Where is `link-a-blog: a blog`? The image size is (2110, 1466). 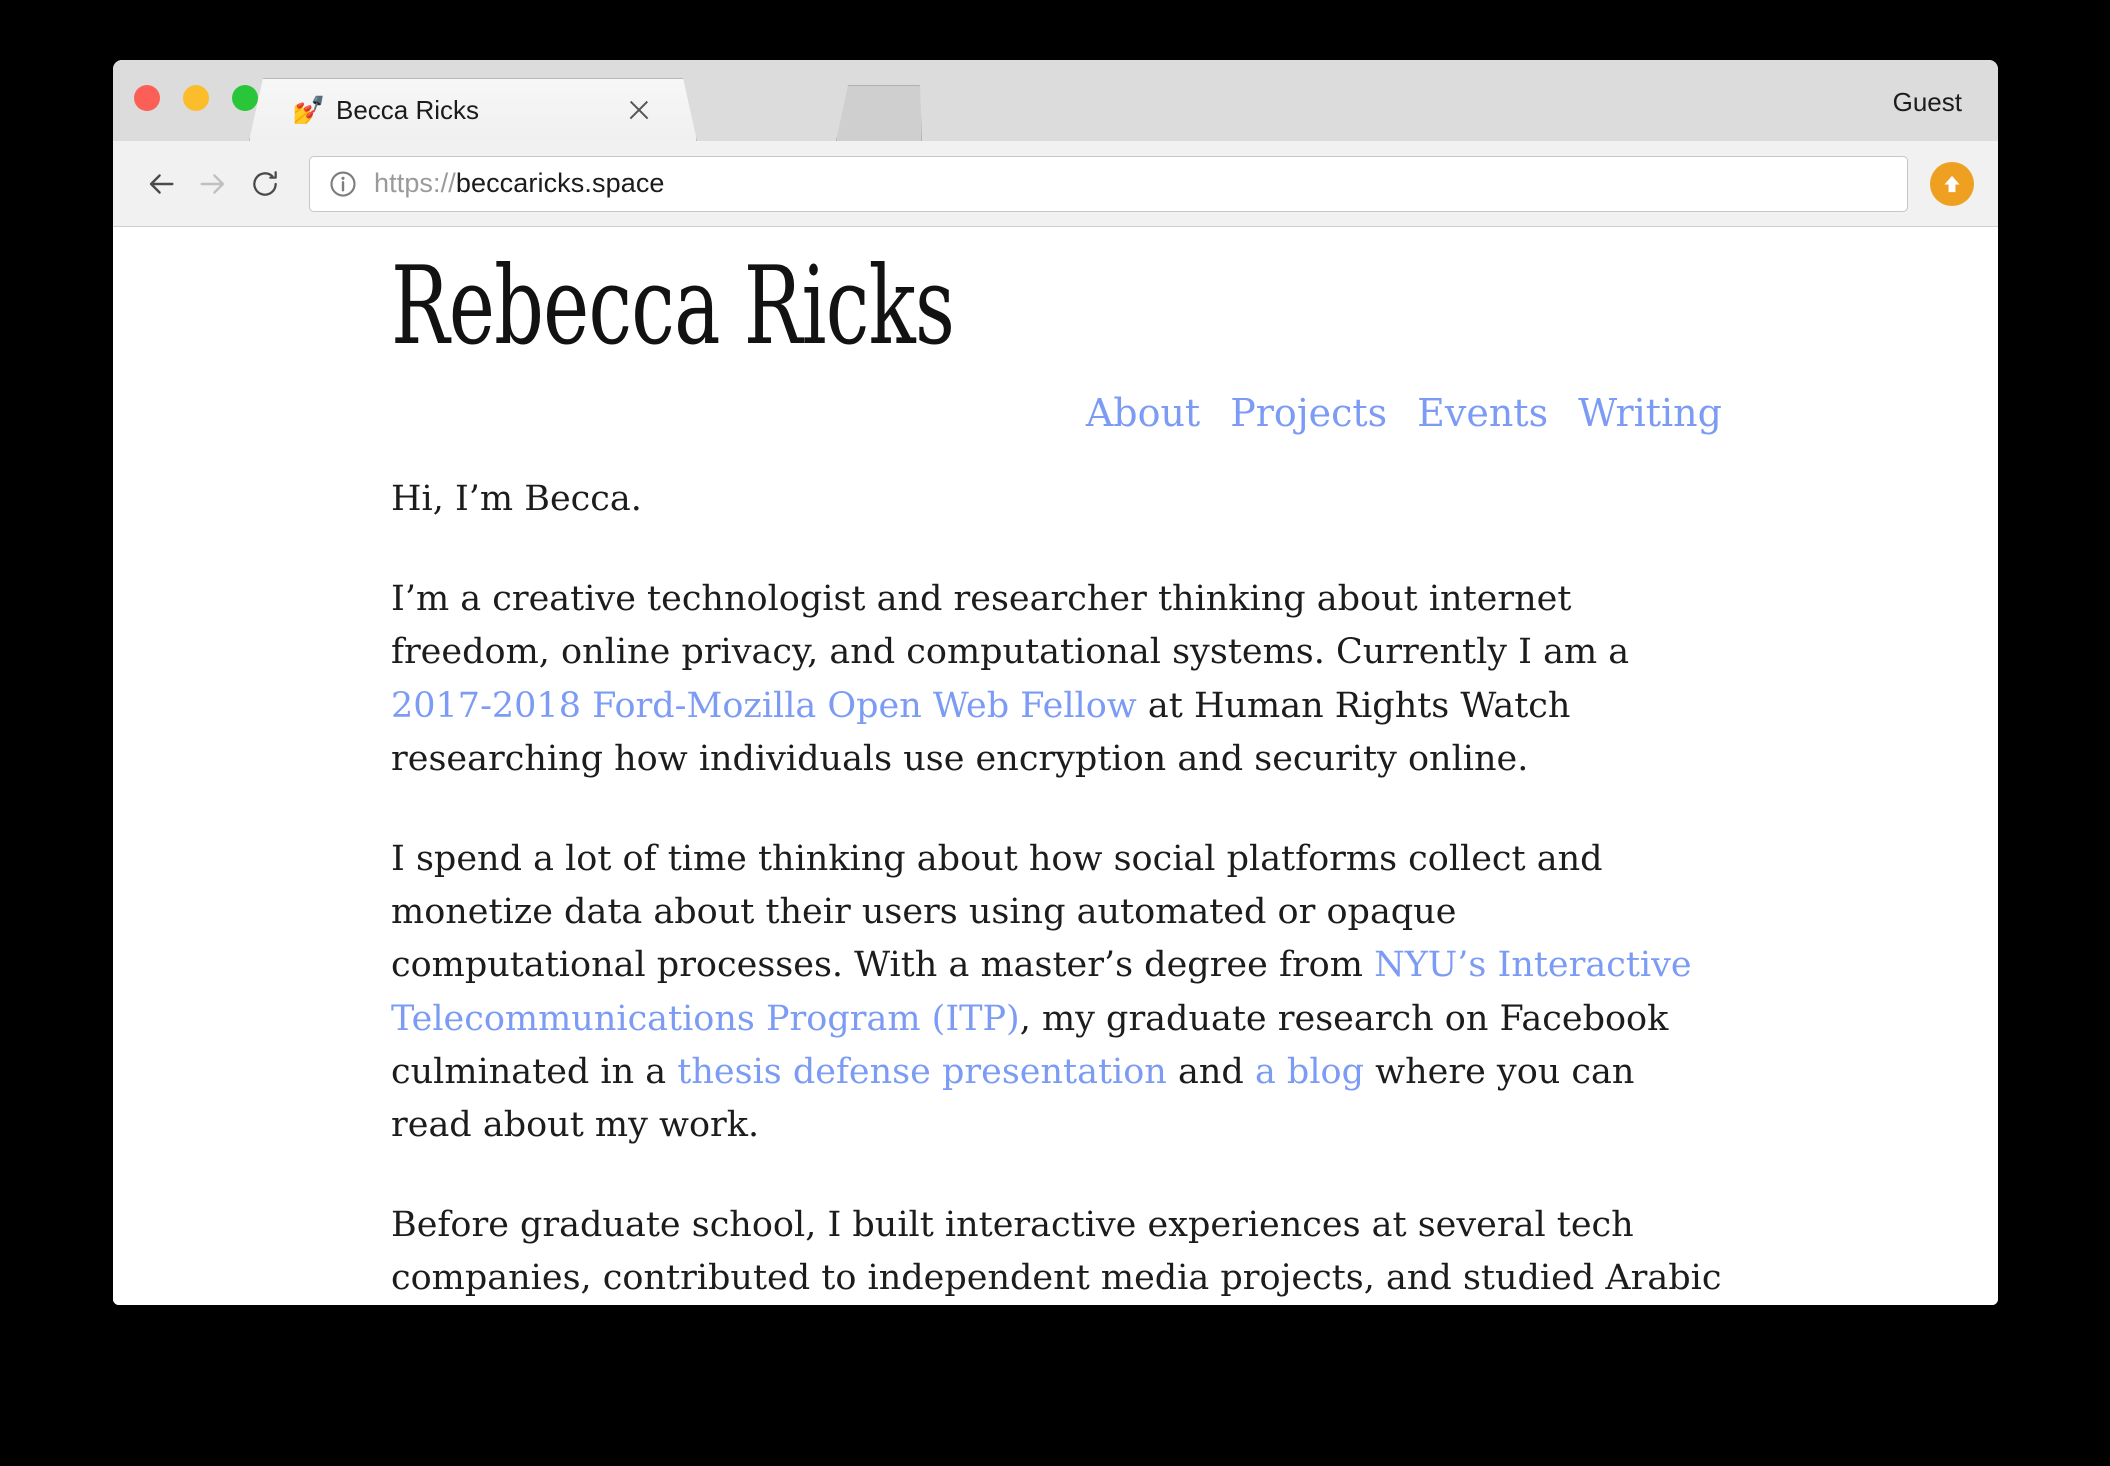 link-a-blog: a blog is located at coordinates (1309, 1072).